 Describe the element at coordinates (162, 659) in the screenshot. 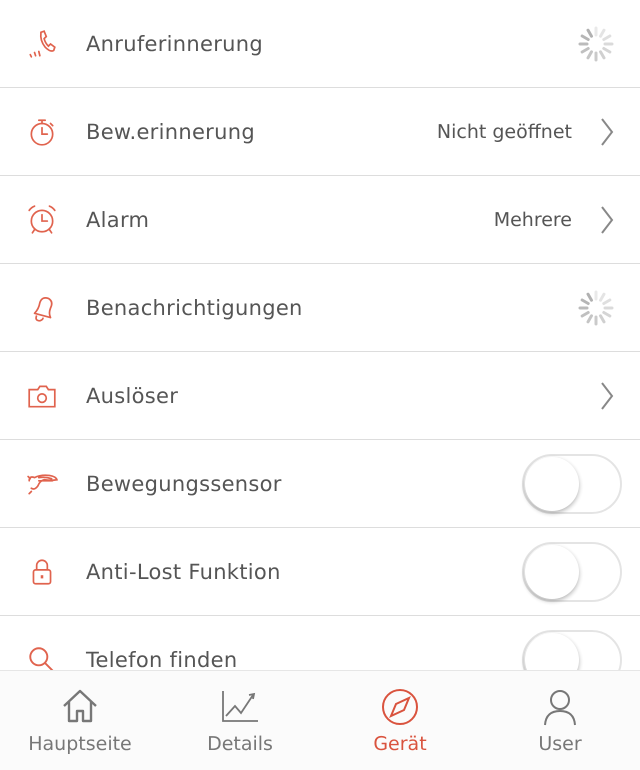

I see `setting-label: Telefon finden` at that location.